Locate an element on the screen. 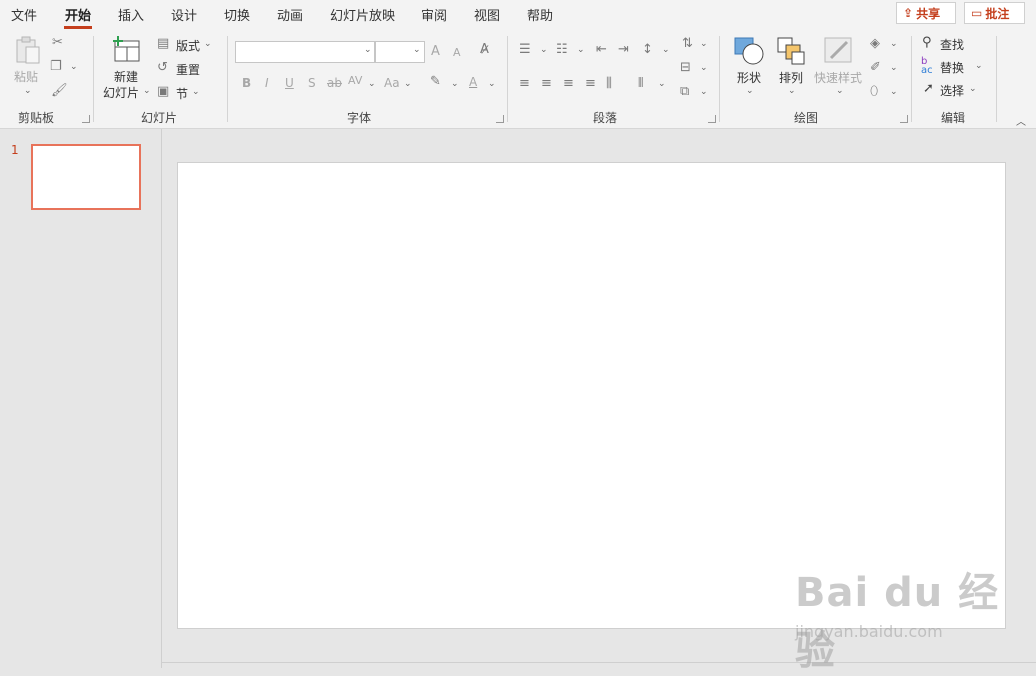  section-button: 节 is located at coordinates (182, 93).